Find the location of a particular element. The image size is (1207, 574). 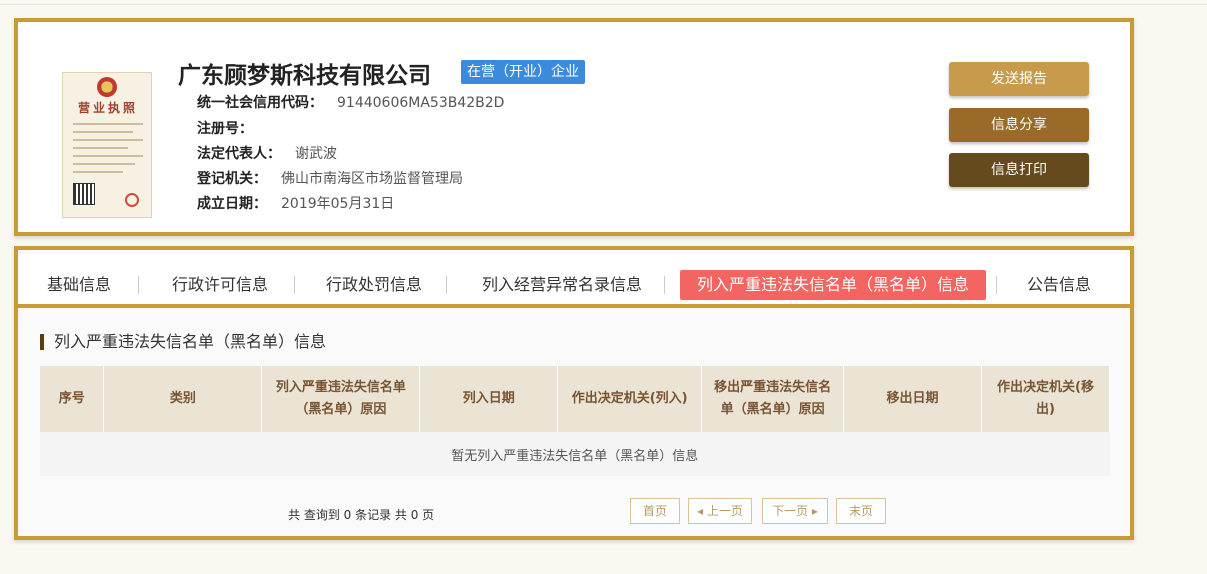

tab-administrative-penalty: 行政处罚信息 is located at coordinates (374, 285).